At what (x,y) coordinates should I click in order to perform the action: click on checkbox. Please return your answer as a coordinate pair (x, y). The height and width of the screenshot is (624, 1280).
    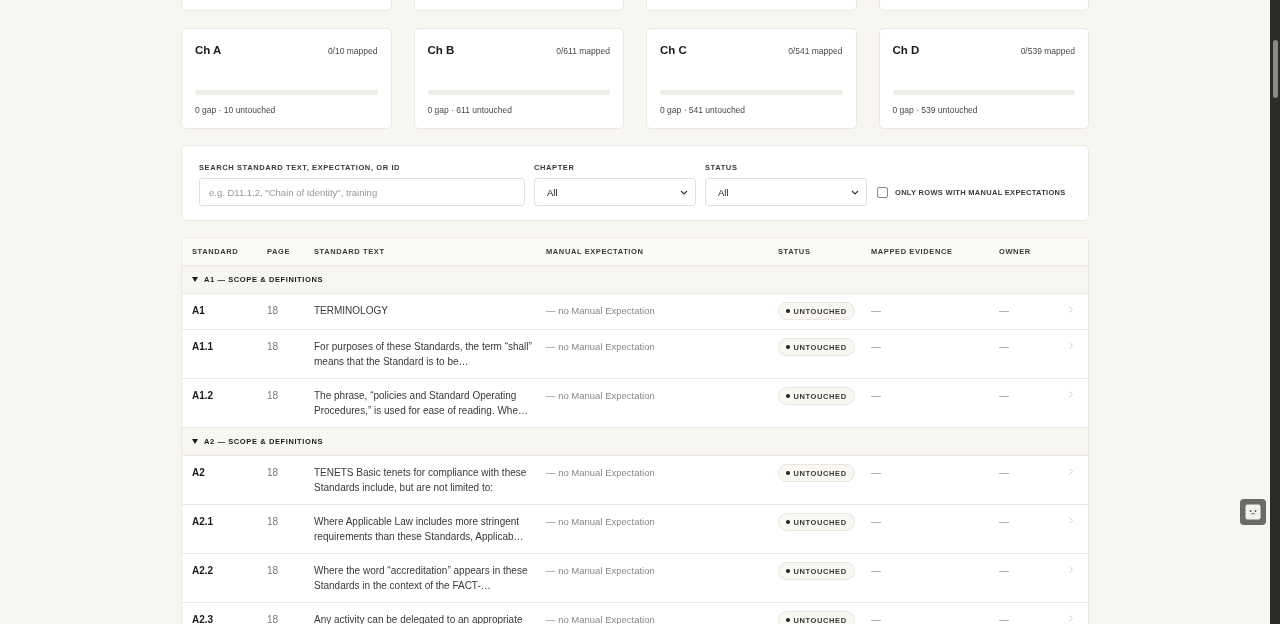
    Looking at the image, I should click on (882, 192).